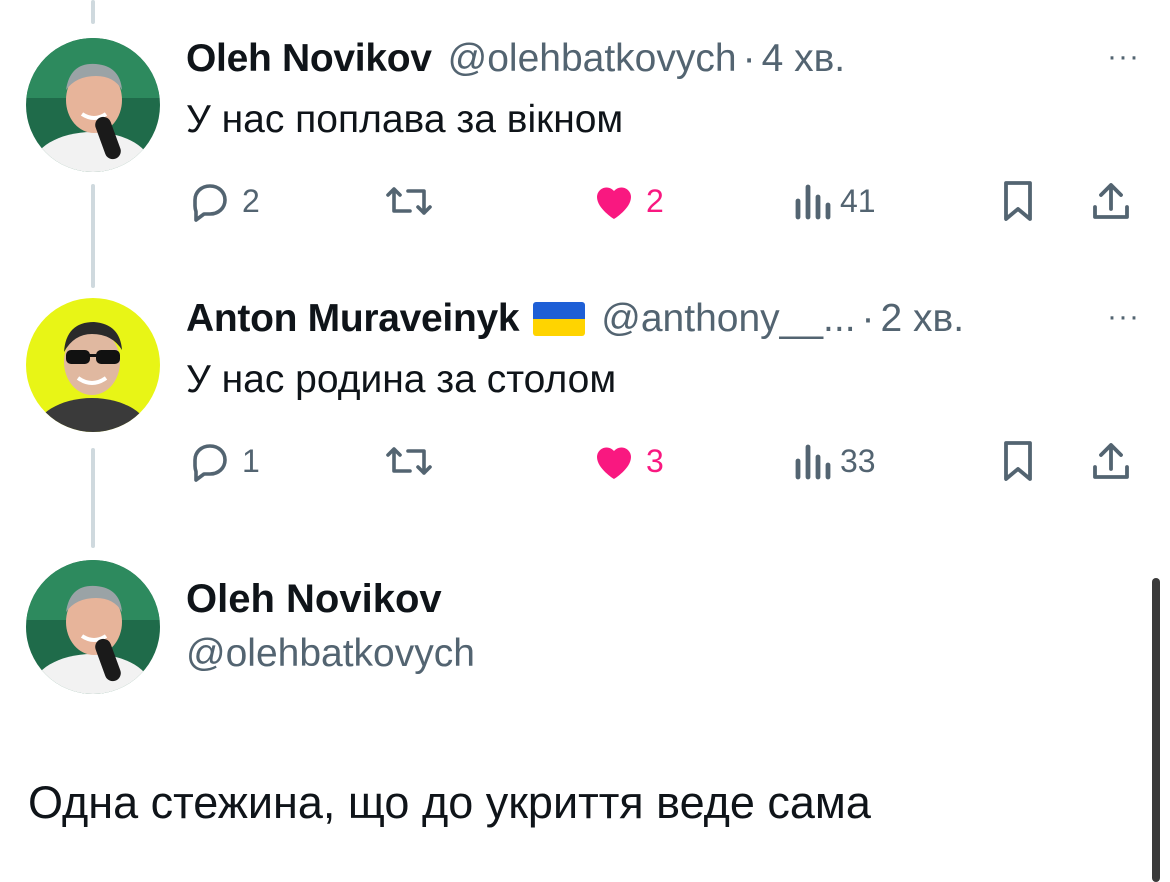  What do you see at coordinates (592, 59) in the screenshot?
I see `author-handle: @olehbatkovych` at bounding box center [592, 59].